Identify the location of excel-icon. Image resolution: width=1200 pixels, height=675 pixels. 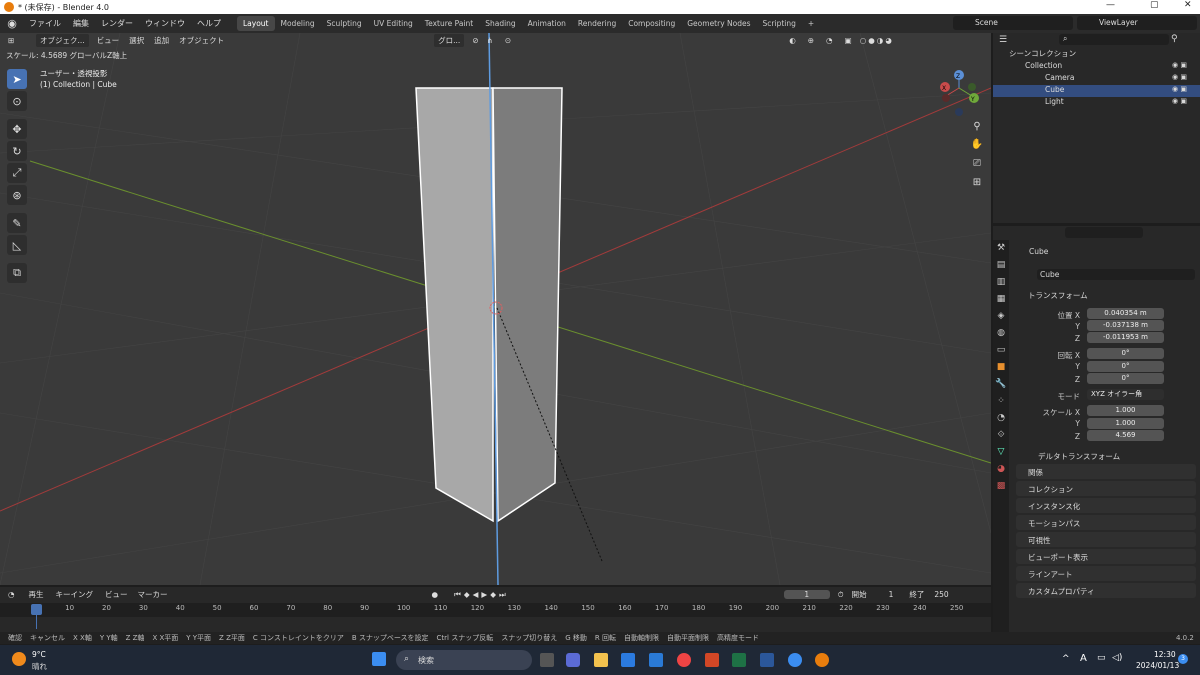
(739, 660).